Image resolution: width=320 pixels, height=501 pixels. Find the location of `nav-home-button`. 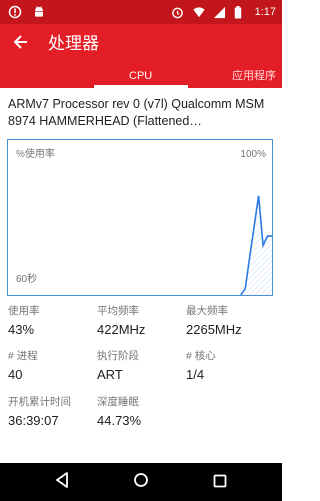

nav-home-button is located at coordinates (141, 482).